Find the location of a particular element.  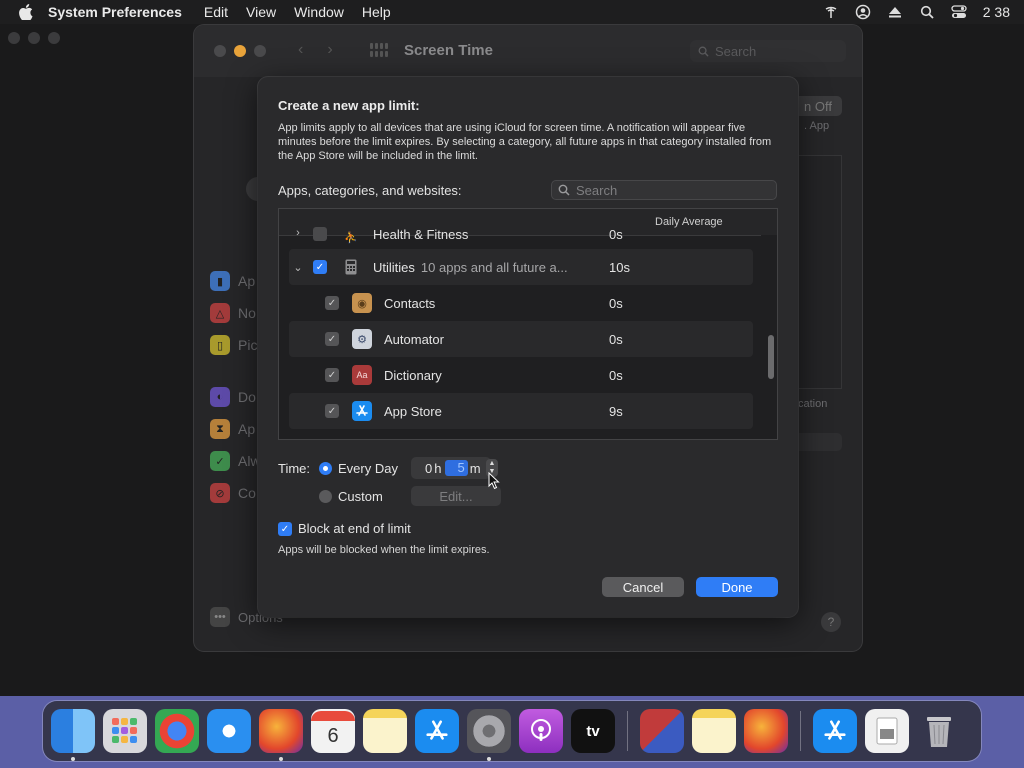

every-day-label: Every Day is located at coordinates (368, 468).